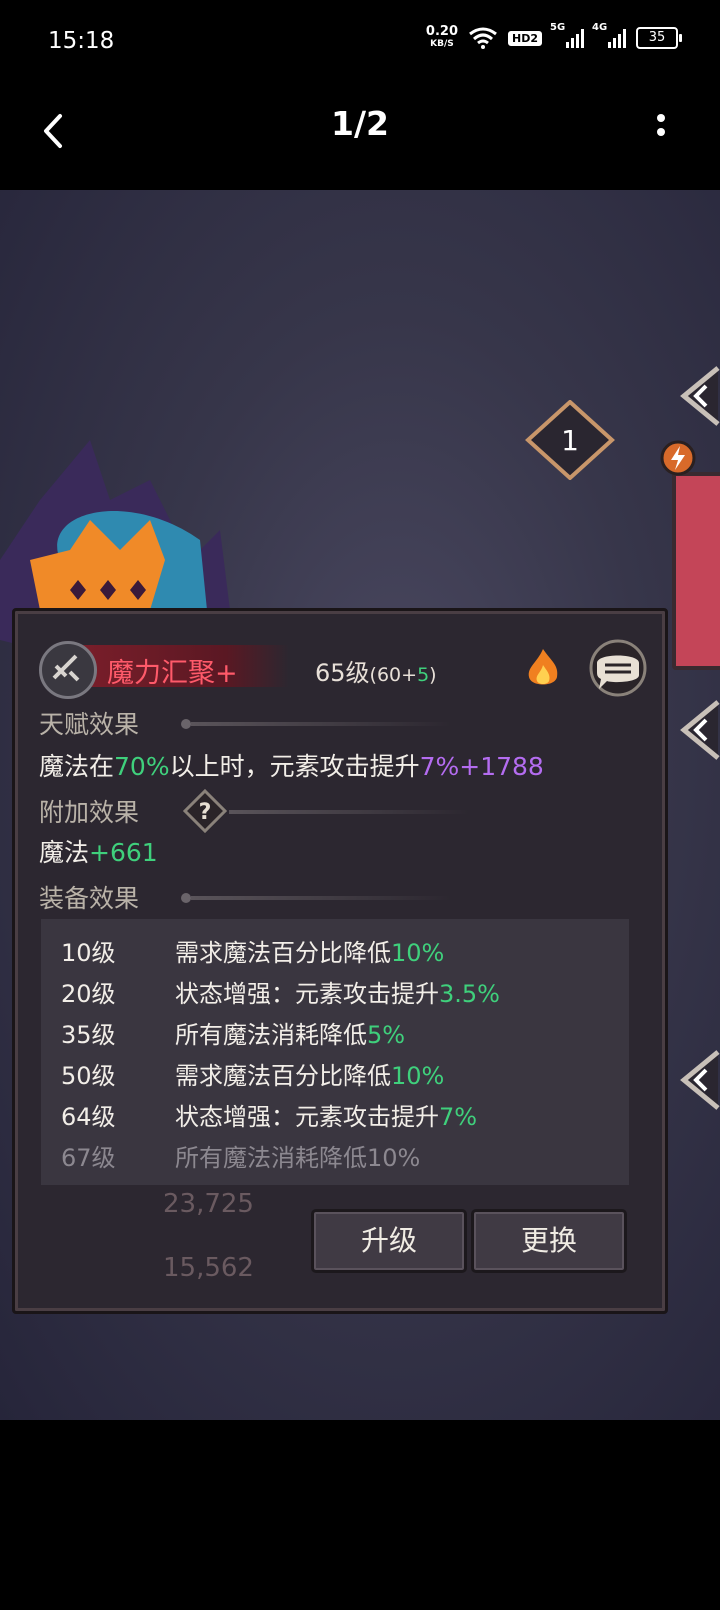 The image size is (720, 1610). I want to click on title-bar: 1/2, so click(360, 138).